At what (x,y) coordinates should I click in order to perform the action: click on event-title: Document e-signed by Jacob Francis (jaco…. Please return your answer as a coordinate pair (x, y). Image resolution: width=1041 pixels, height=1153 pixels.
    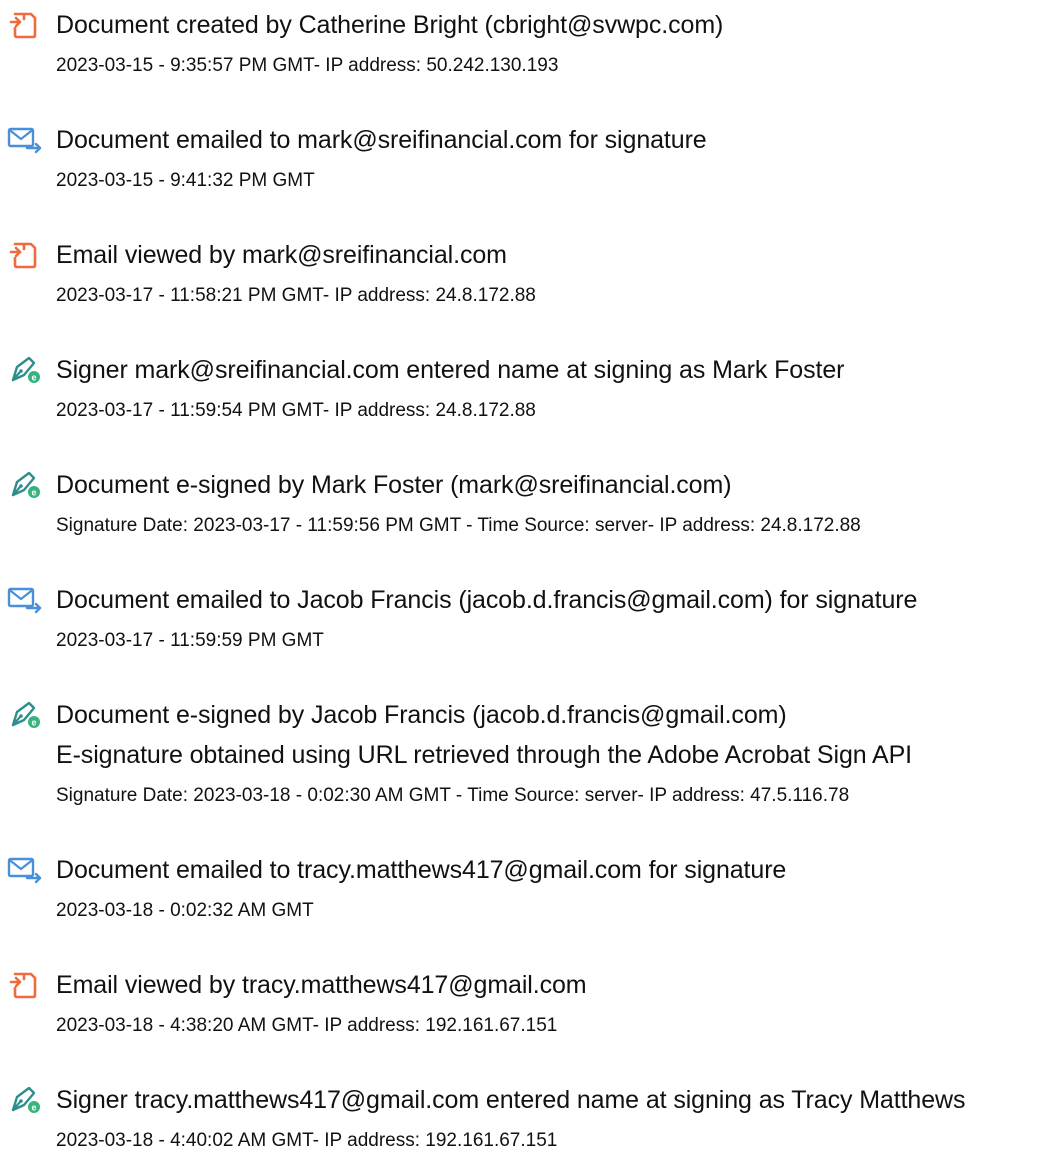
    Looking at the image, I should click on (421, 715).